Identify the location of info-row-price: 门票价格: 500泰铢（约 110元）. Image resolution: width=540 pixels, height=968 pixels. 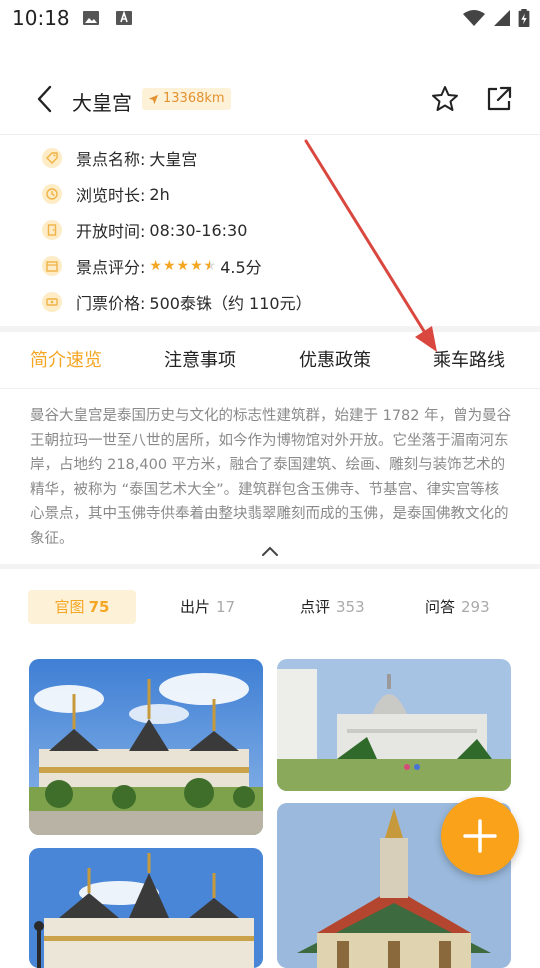
(177, 302).